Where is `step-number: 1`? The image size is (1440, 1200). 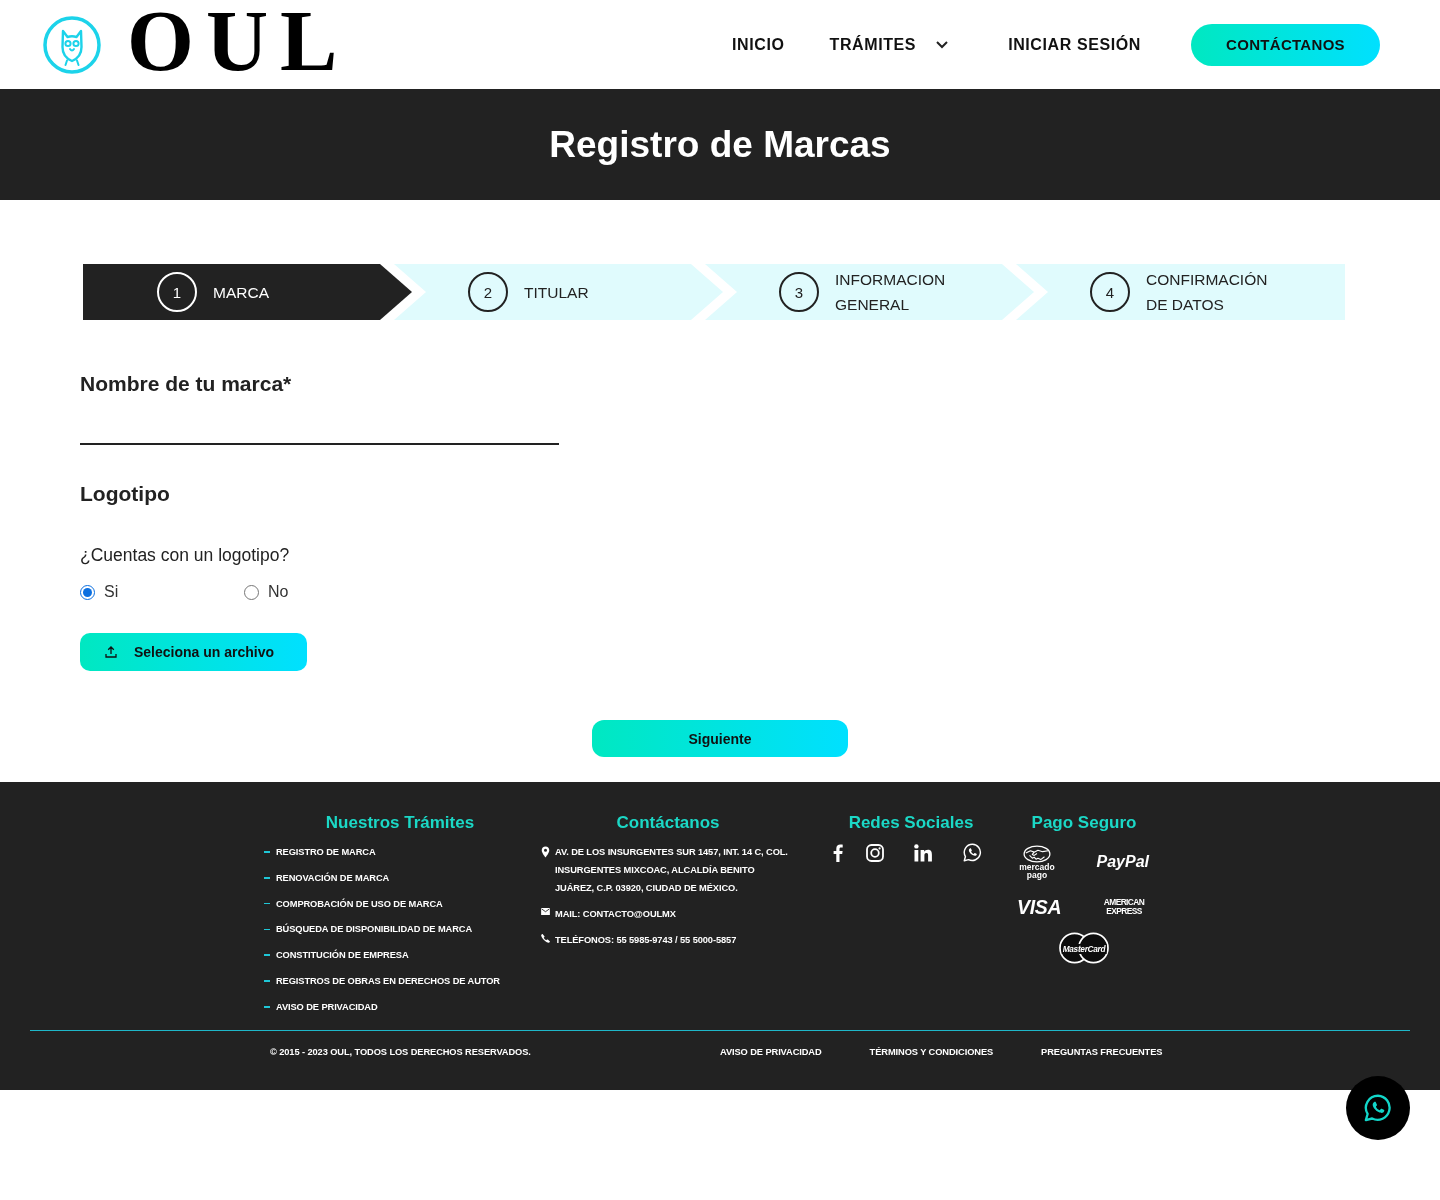 step-number: 1 is located at coordinates (177, 292).